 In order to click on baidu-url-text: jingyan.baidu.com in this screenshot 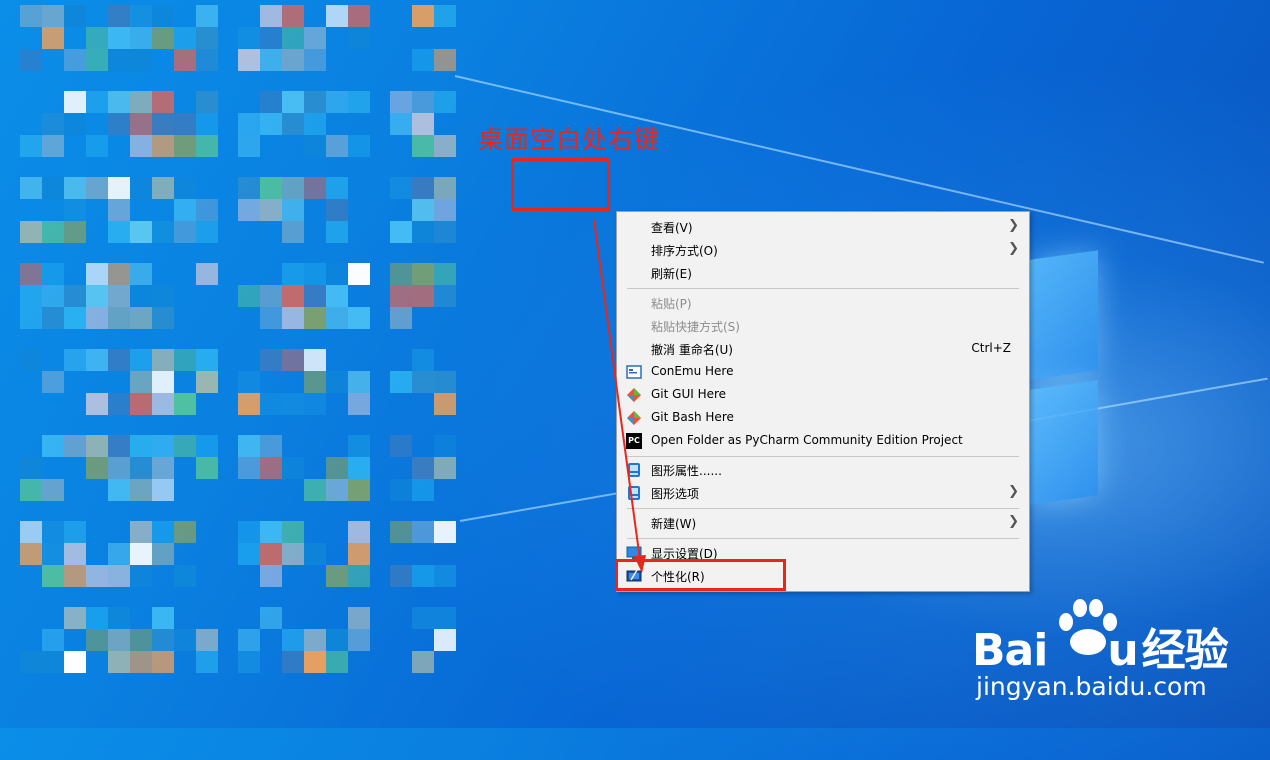, I will do `click(1091, 686)`.